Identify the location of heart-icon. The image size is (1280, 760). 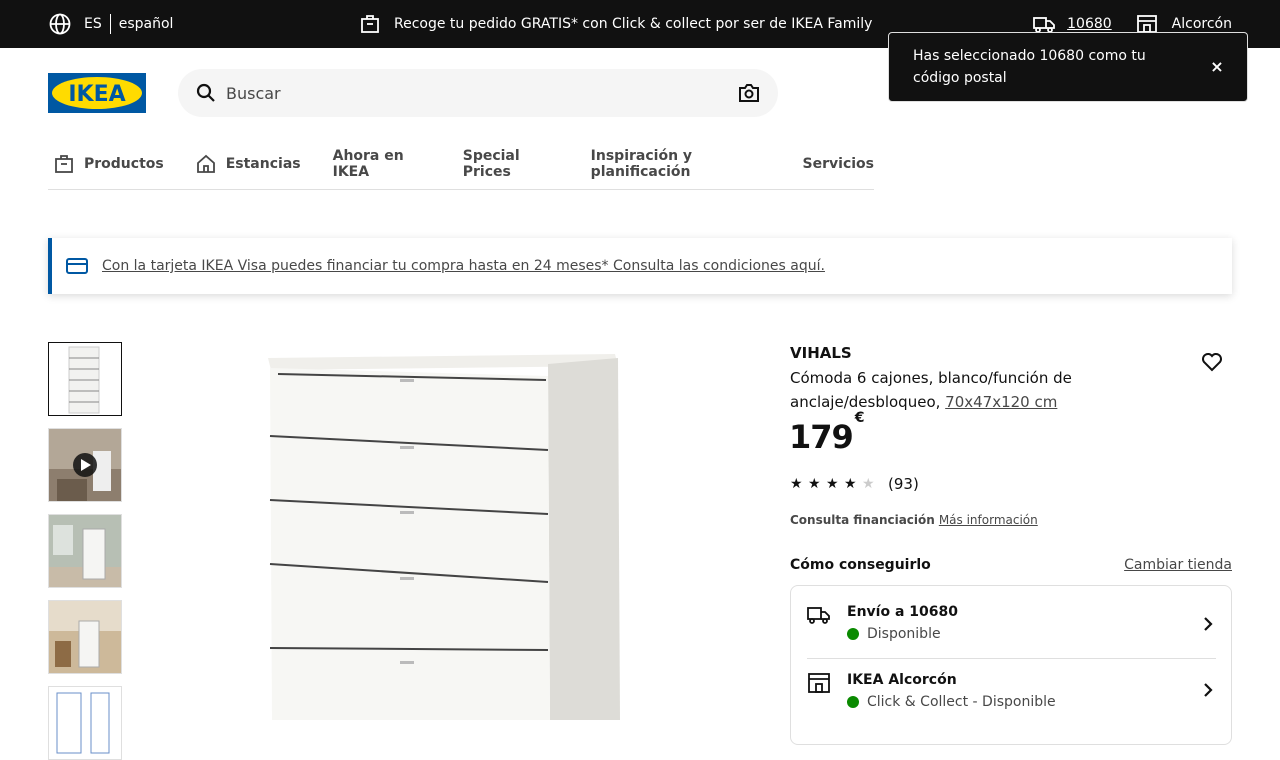
(1212, 362).